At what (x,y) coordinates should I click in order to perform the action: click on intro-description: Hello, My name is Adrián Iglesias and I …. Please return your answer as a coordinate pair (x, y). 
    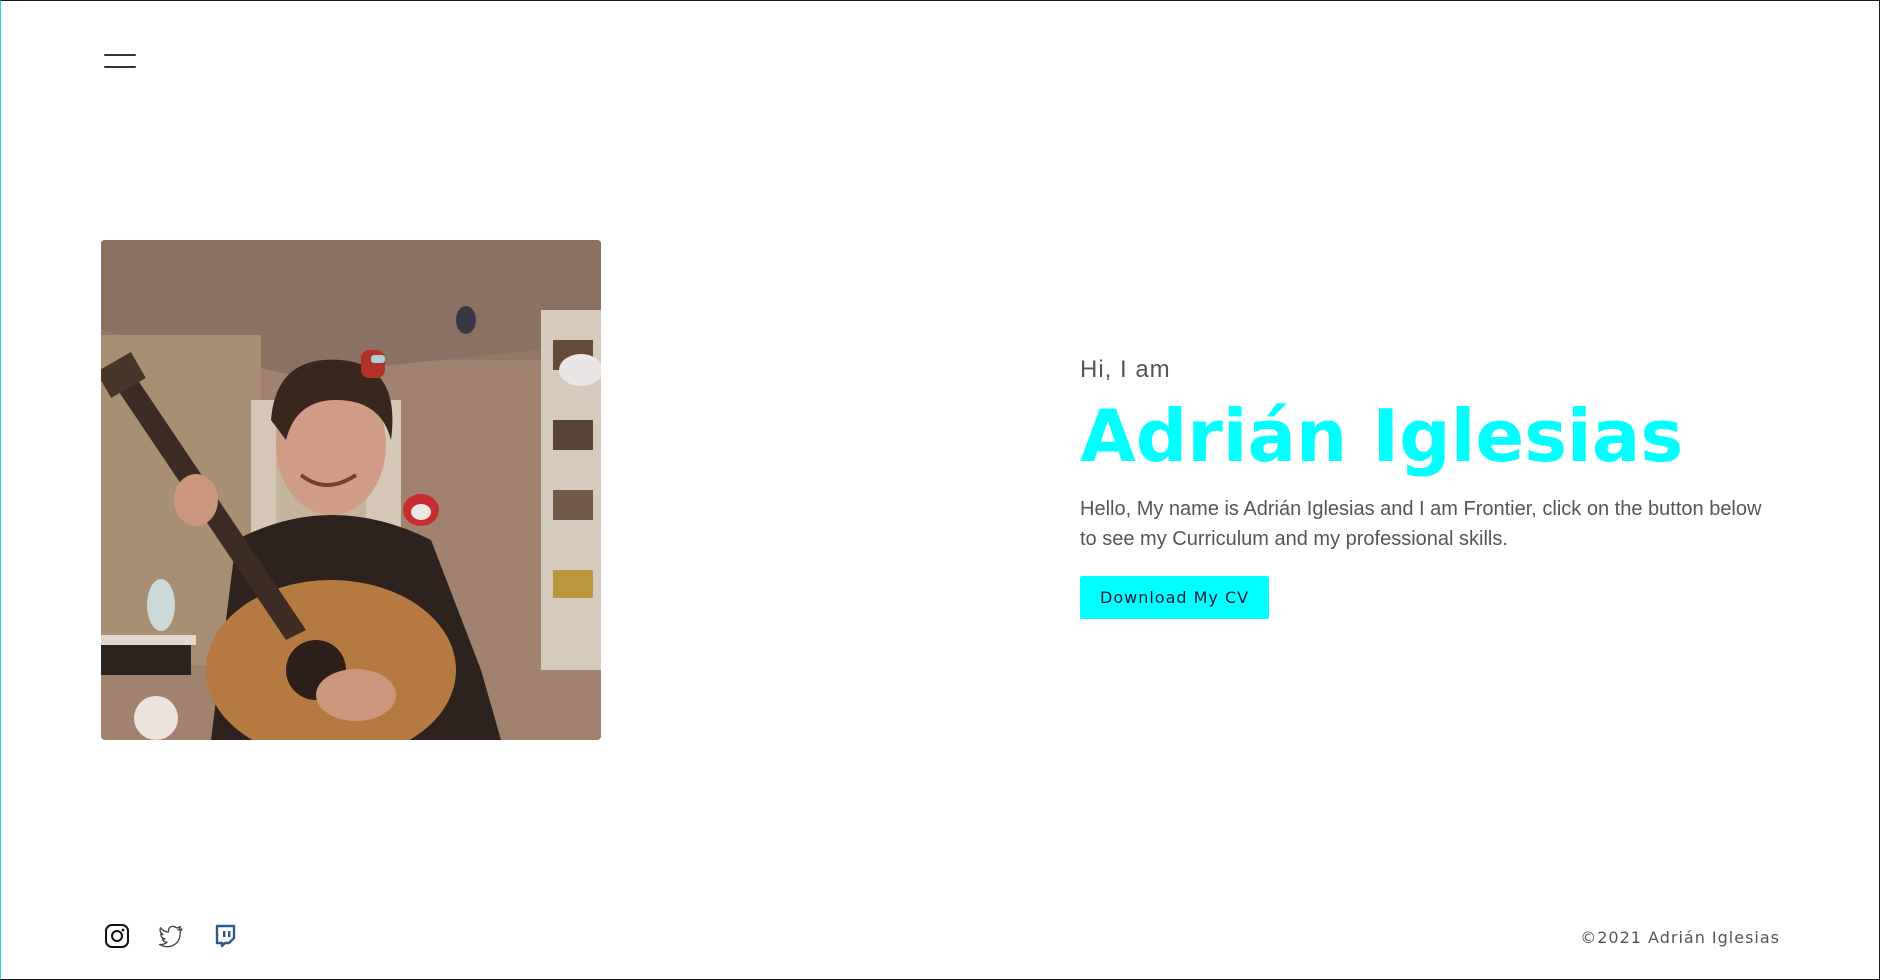
    Looking at the image, I should click on (1421, 524).